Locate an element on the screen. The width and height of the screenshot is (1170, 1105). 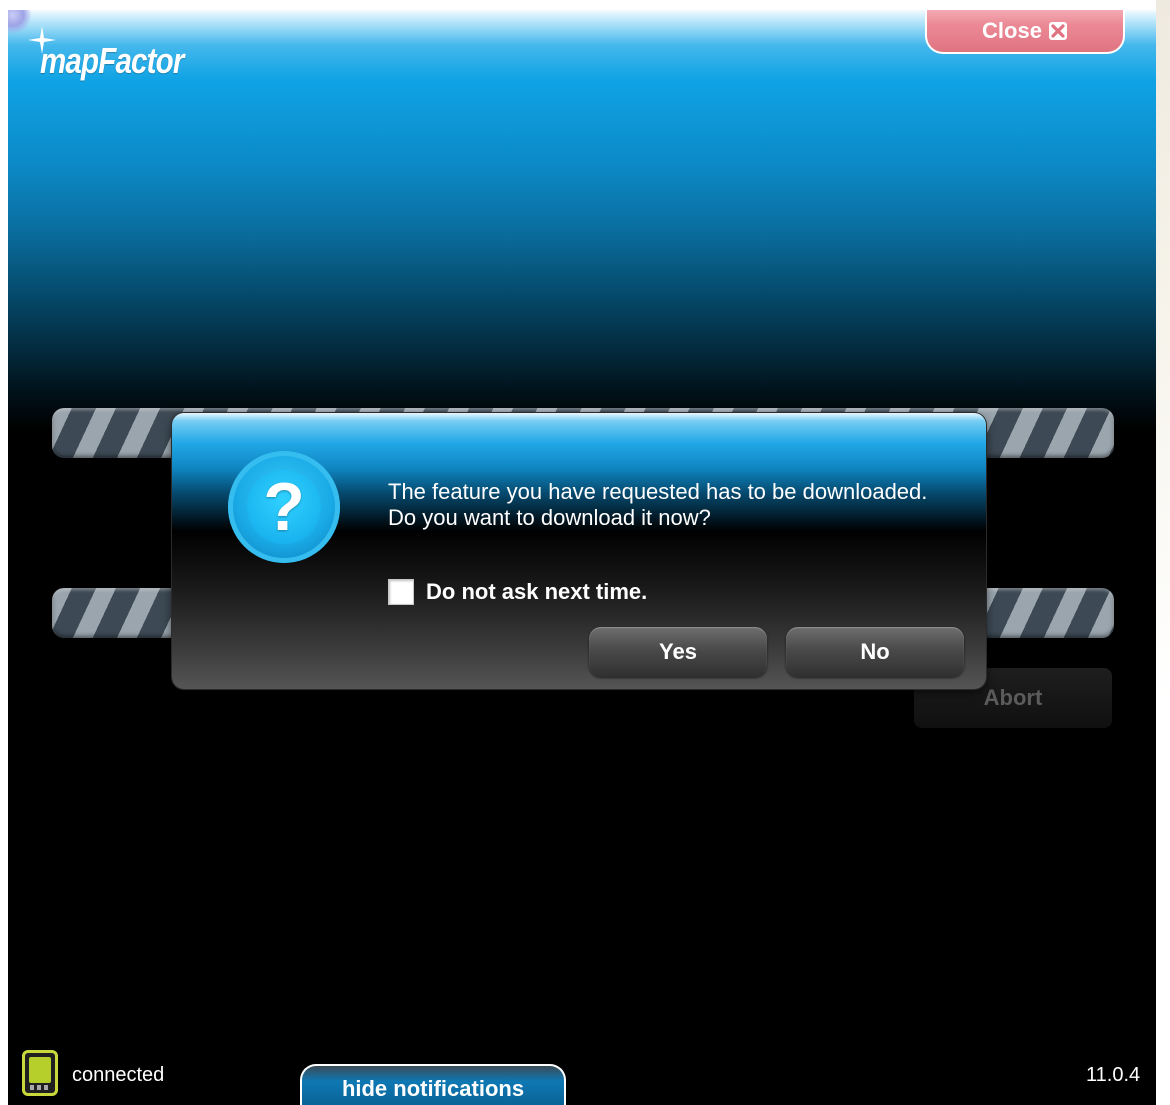
hide-notifications-tab: hide notifications is located at coordinates (433, 1084).